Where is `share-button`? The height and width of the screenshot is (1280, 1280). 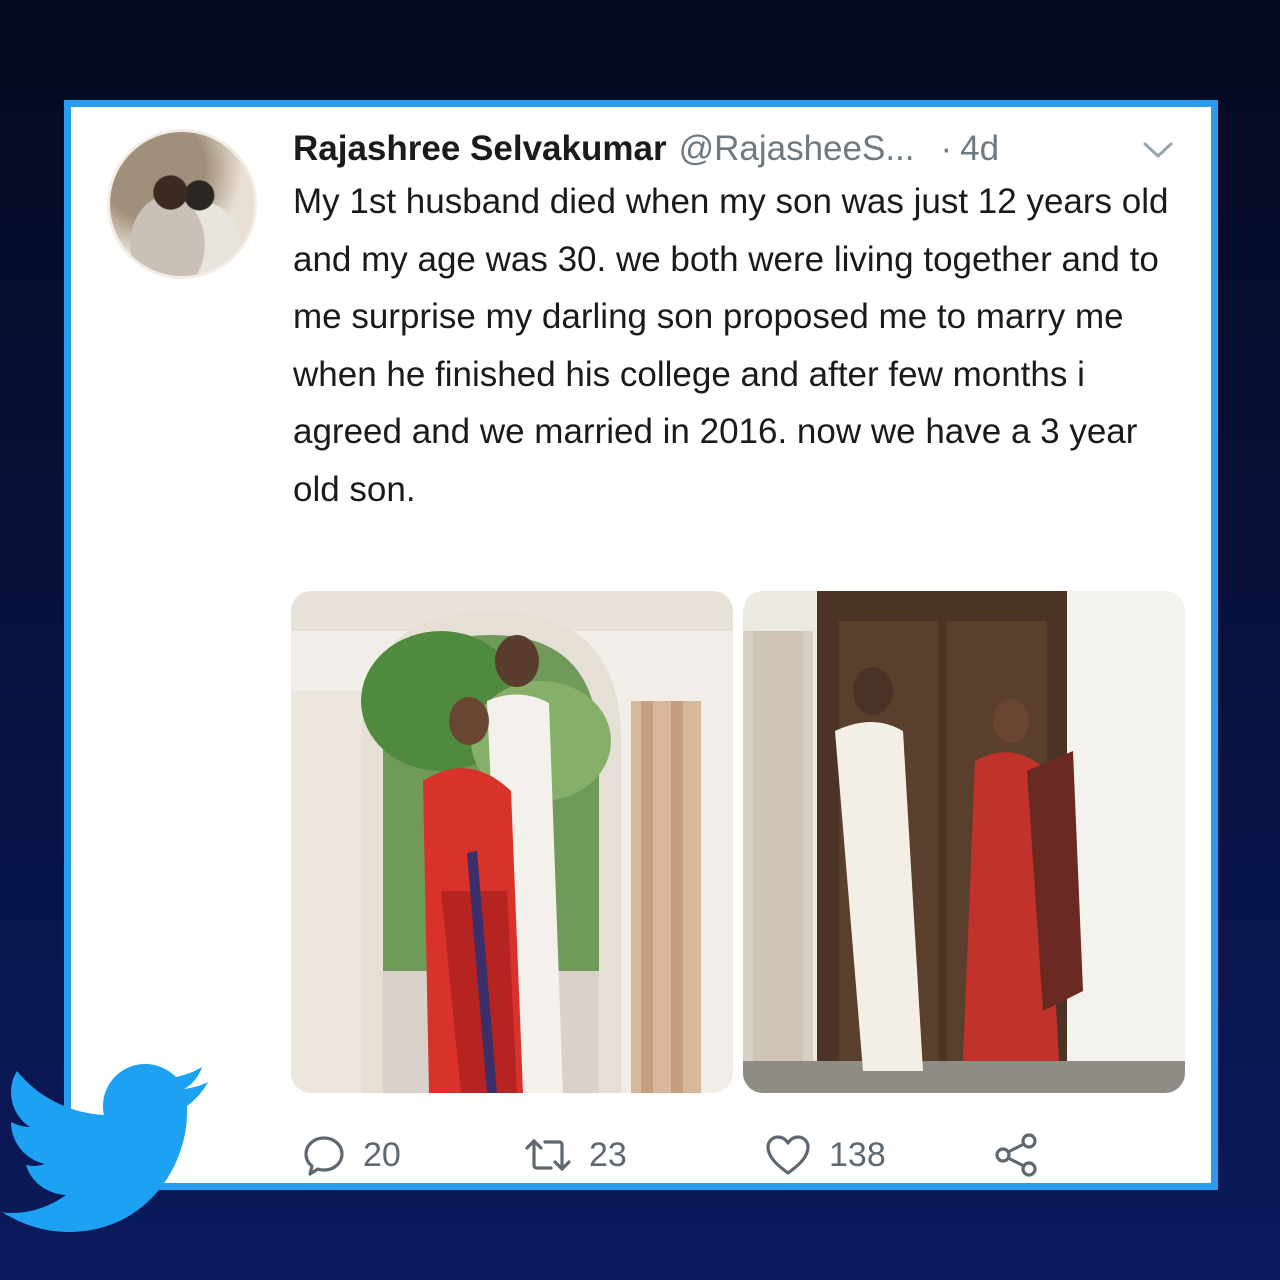
share-button is located at coordinates (1017, 1155).